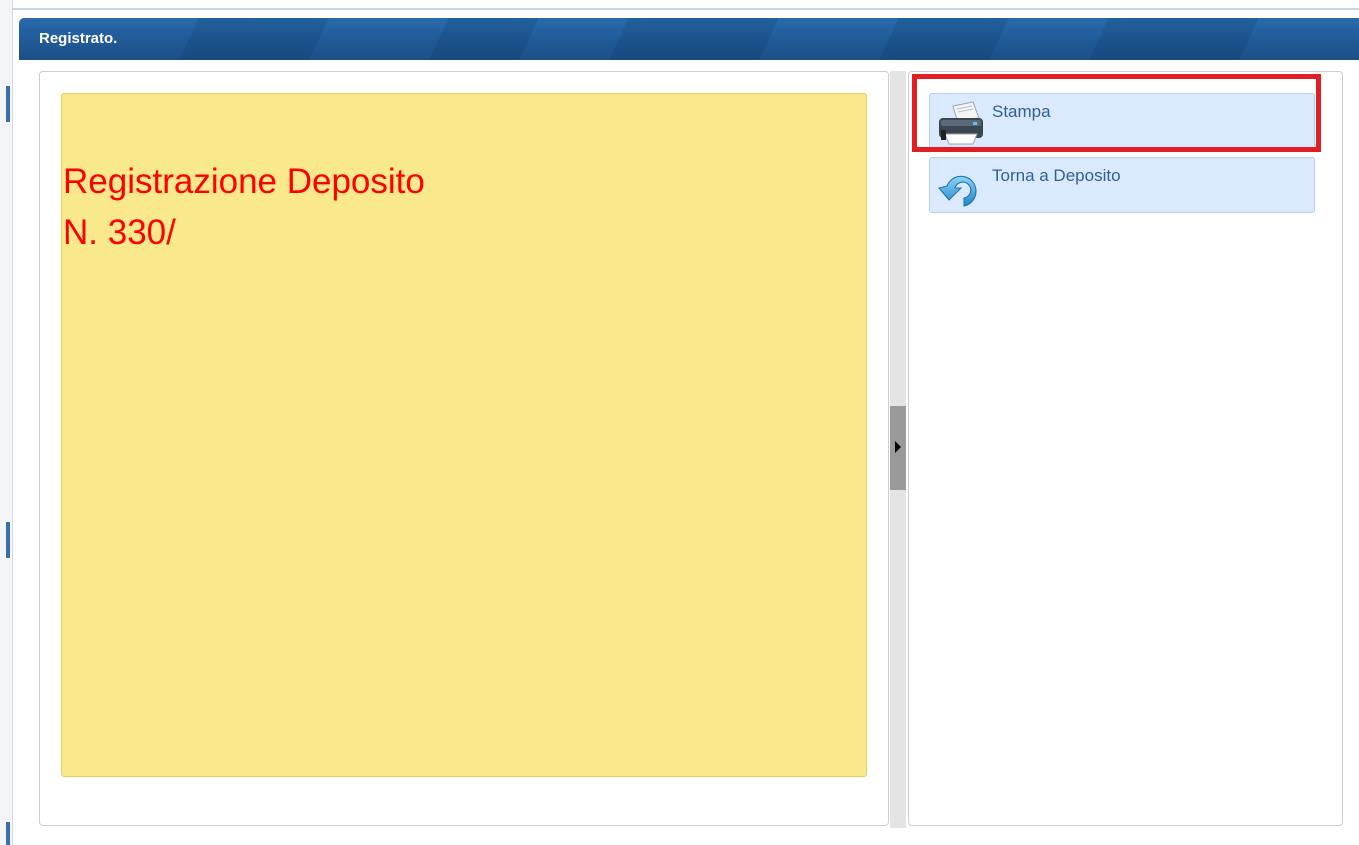 Image resolution: width=1359 pixels, height=845 pixels. I want to click on background-window-border, so click(685, 9).